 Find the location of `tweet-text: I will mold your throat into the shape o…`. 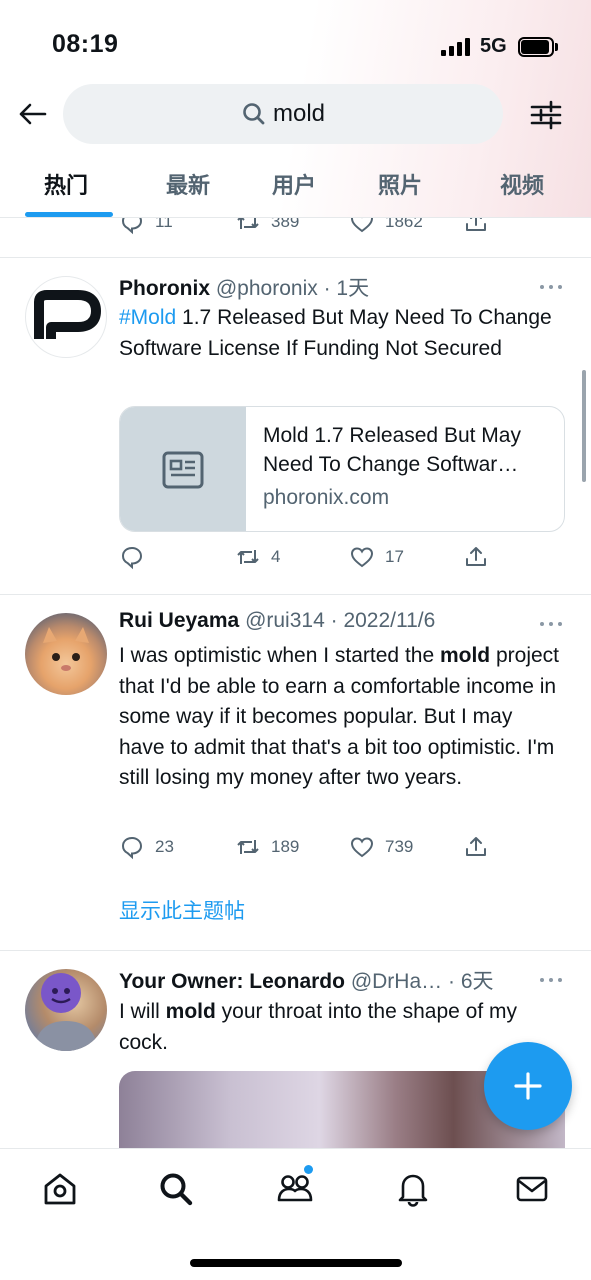

tweet-text: I will mold your throat into the shape o… is located at coordinates (318, 1027).